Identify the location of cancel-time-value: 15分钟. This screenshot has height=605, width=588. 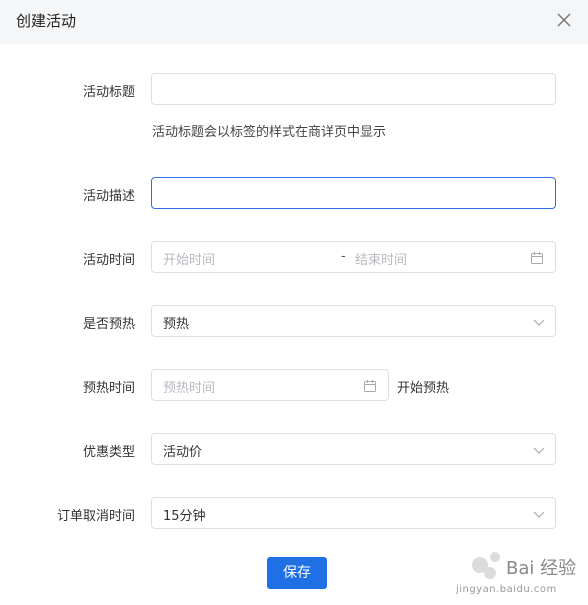
(184, 516).